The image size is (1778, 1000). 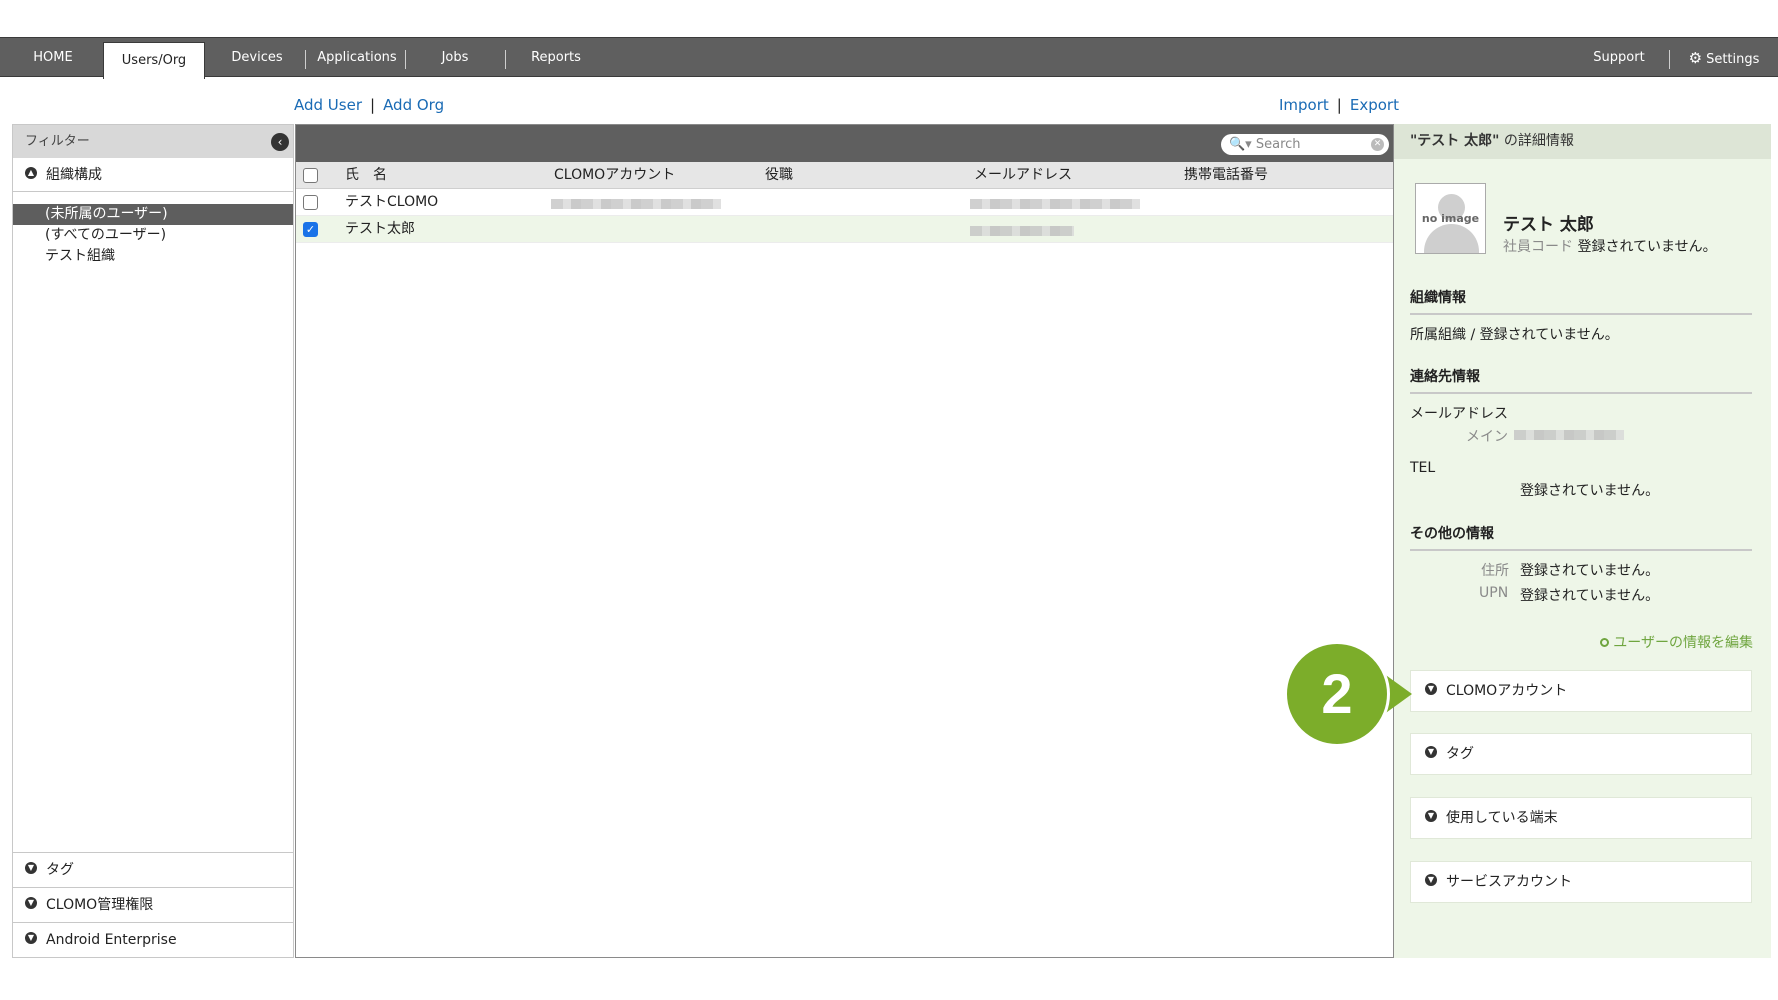 What do you see at coordinates (153, 256) in the screenshot?
I see `tree-item-test-org: テスト組織` at bounding box center [153, 256].